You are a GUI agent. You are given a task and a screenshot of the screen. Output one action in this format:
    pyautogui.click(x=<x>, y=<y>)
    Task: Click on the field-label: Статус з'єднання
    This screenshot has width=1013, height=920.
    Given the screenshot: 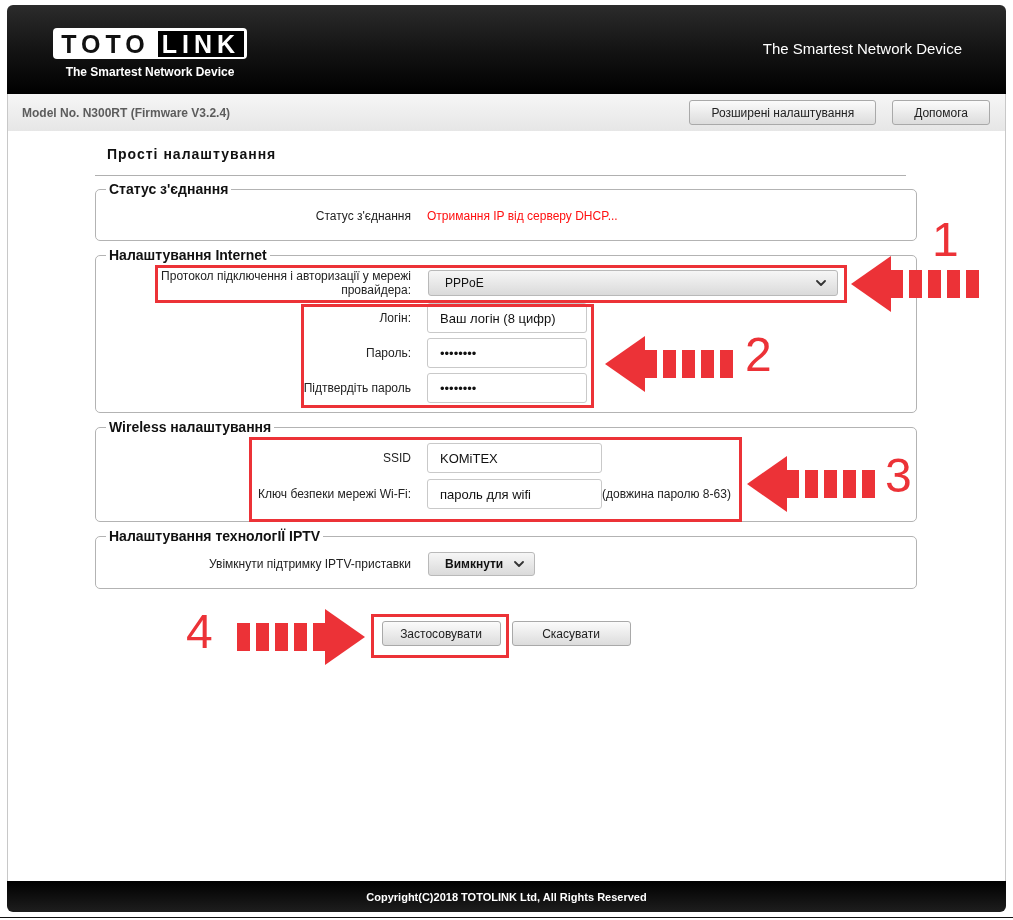 What is the action you would take?
    pyautogui.click(x=363, y=216)
    